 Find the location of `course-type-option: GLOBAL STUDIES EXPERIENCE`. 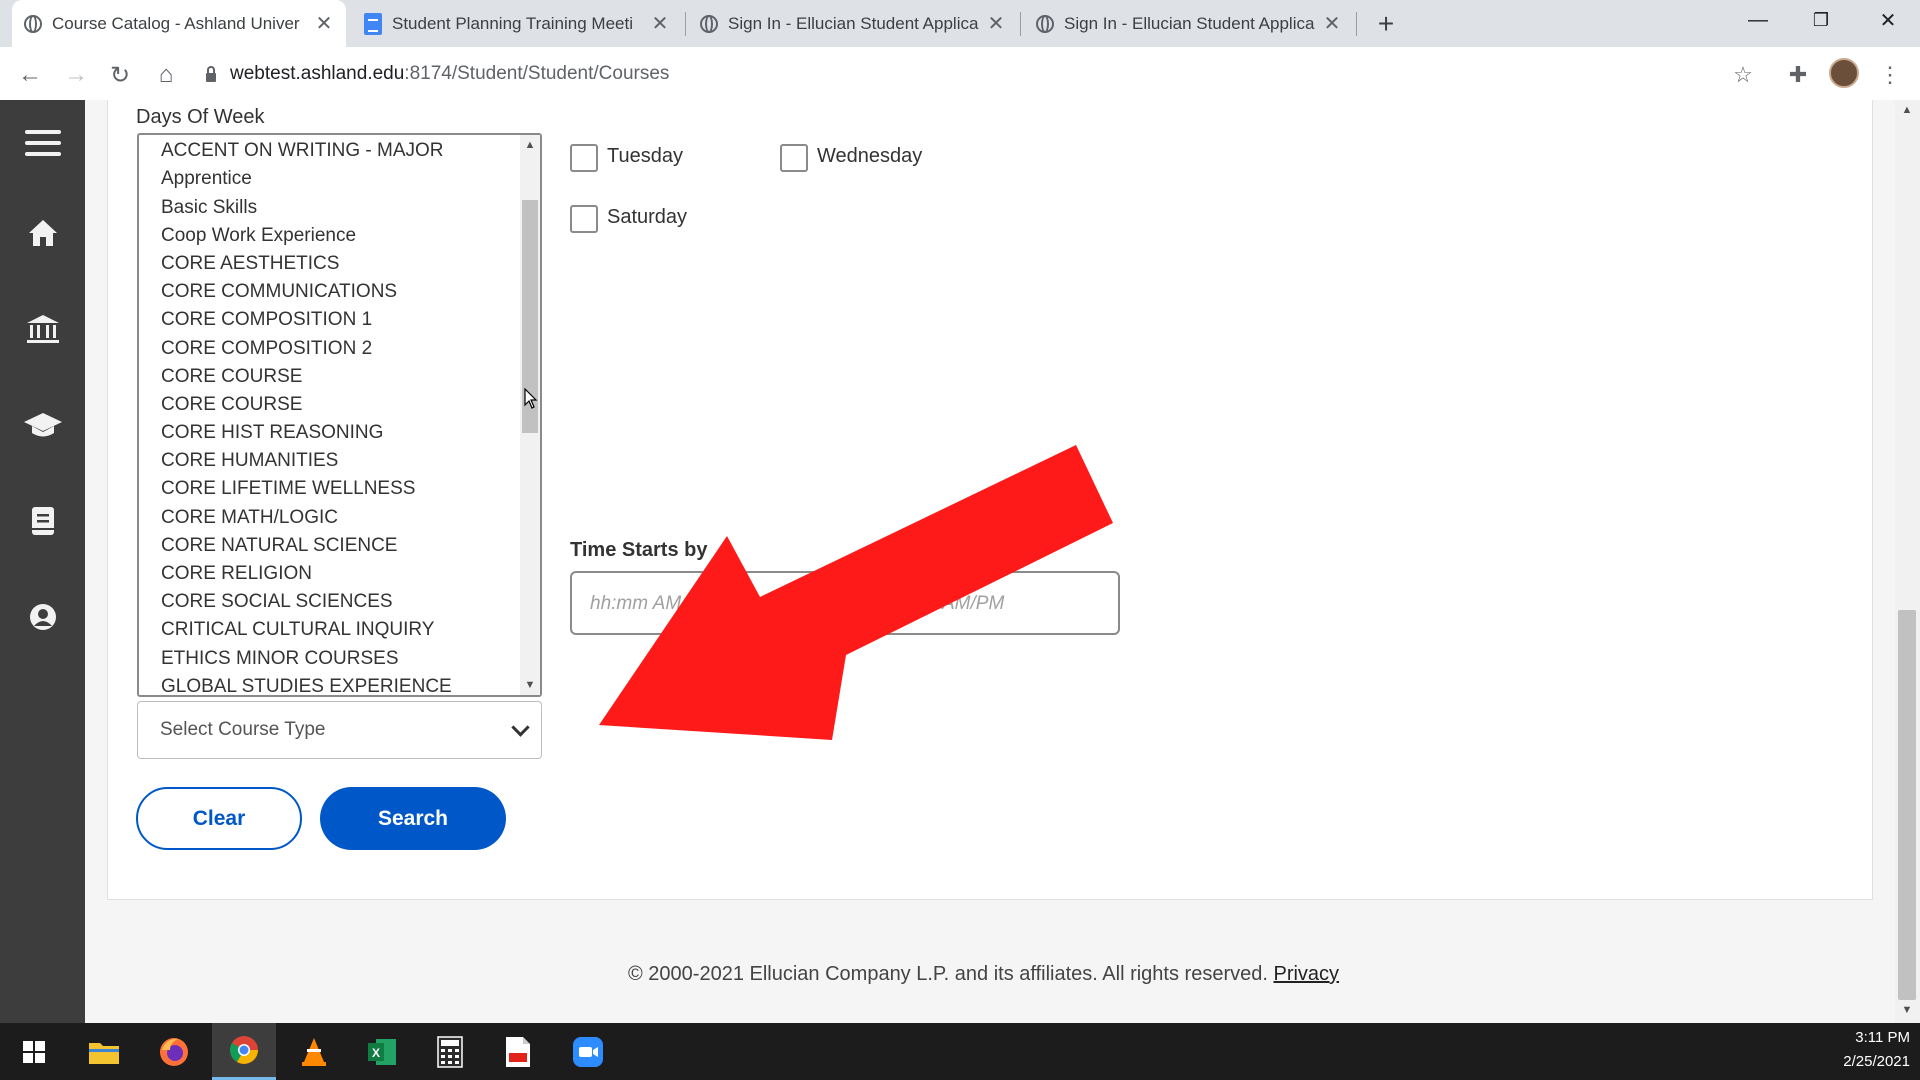

course-type-option: GLOBAL STUDIES EXPERIENCE is located at coordinates (329, 684).